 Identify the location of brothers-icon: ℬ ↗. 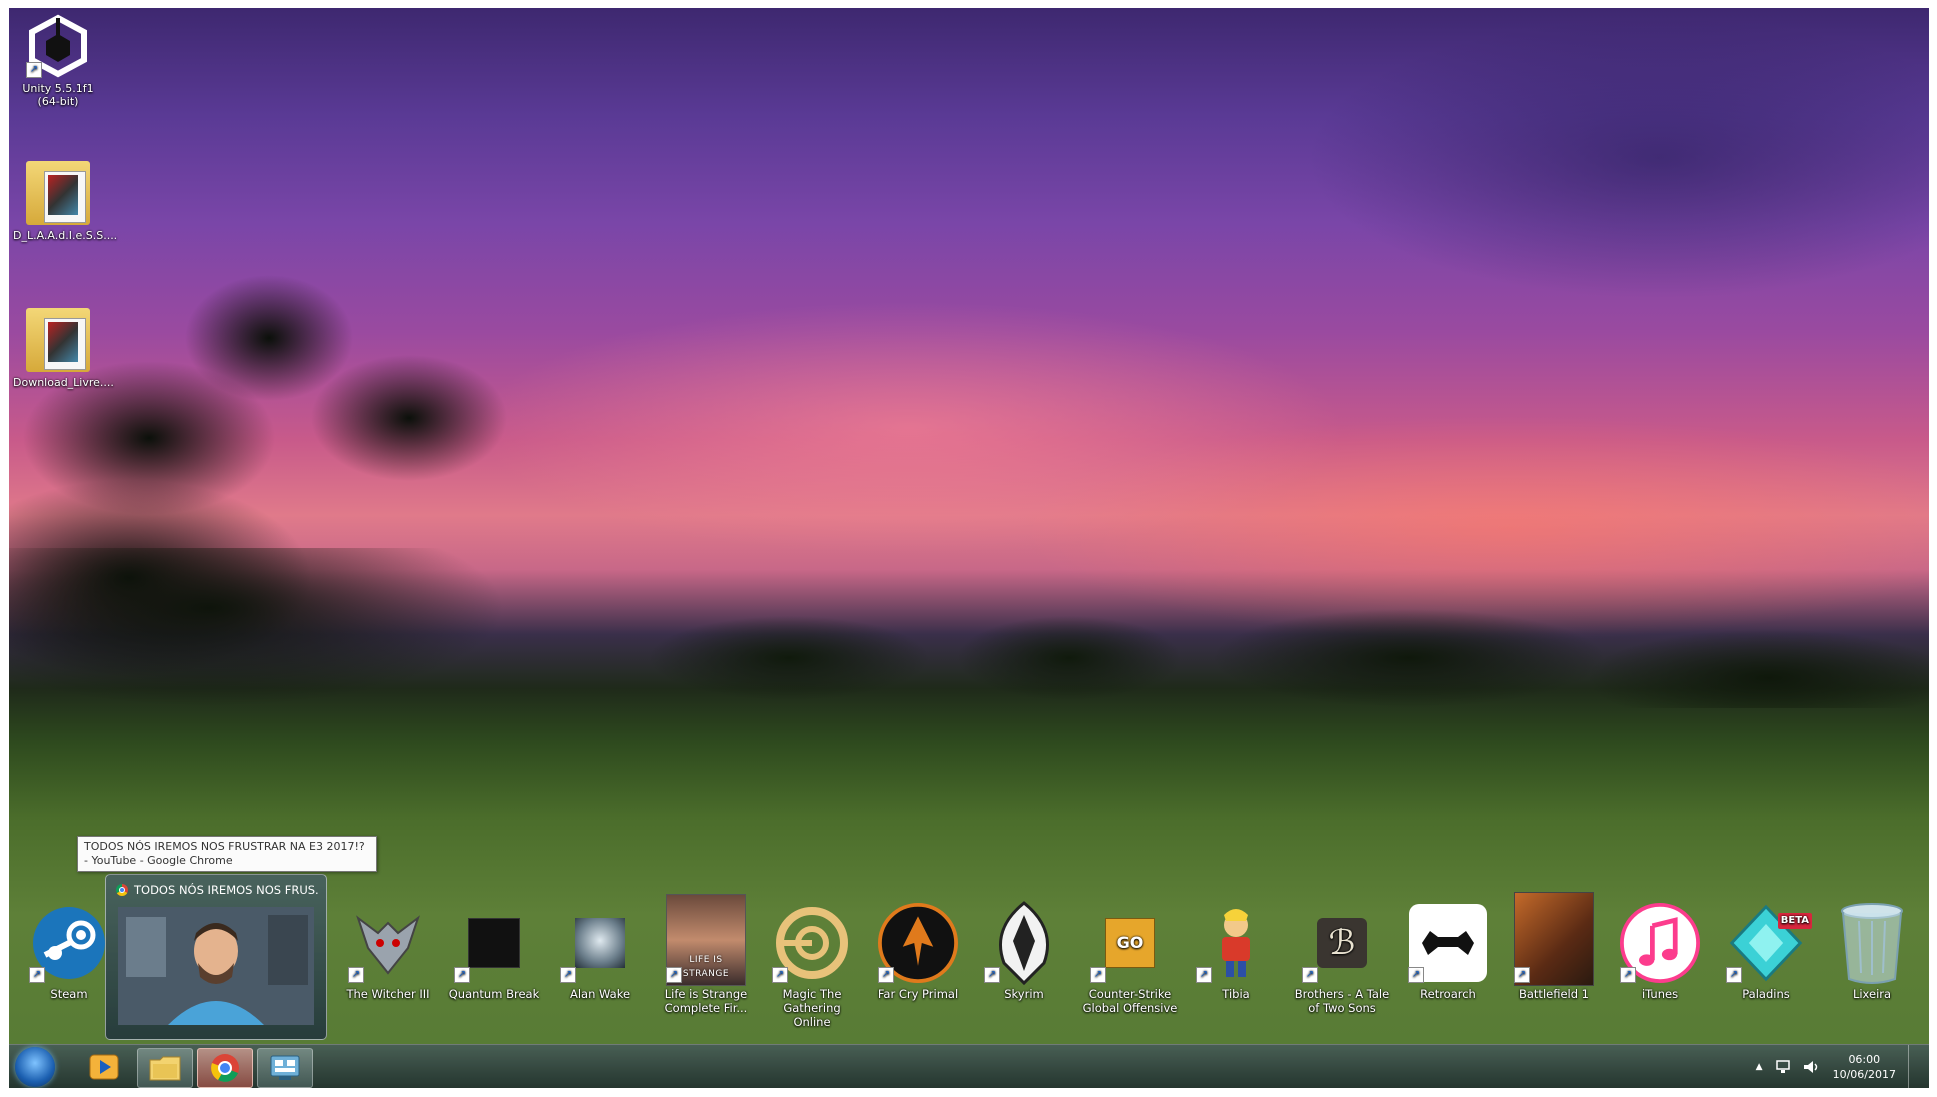
(1342, 943).